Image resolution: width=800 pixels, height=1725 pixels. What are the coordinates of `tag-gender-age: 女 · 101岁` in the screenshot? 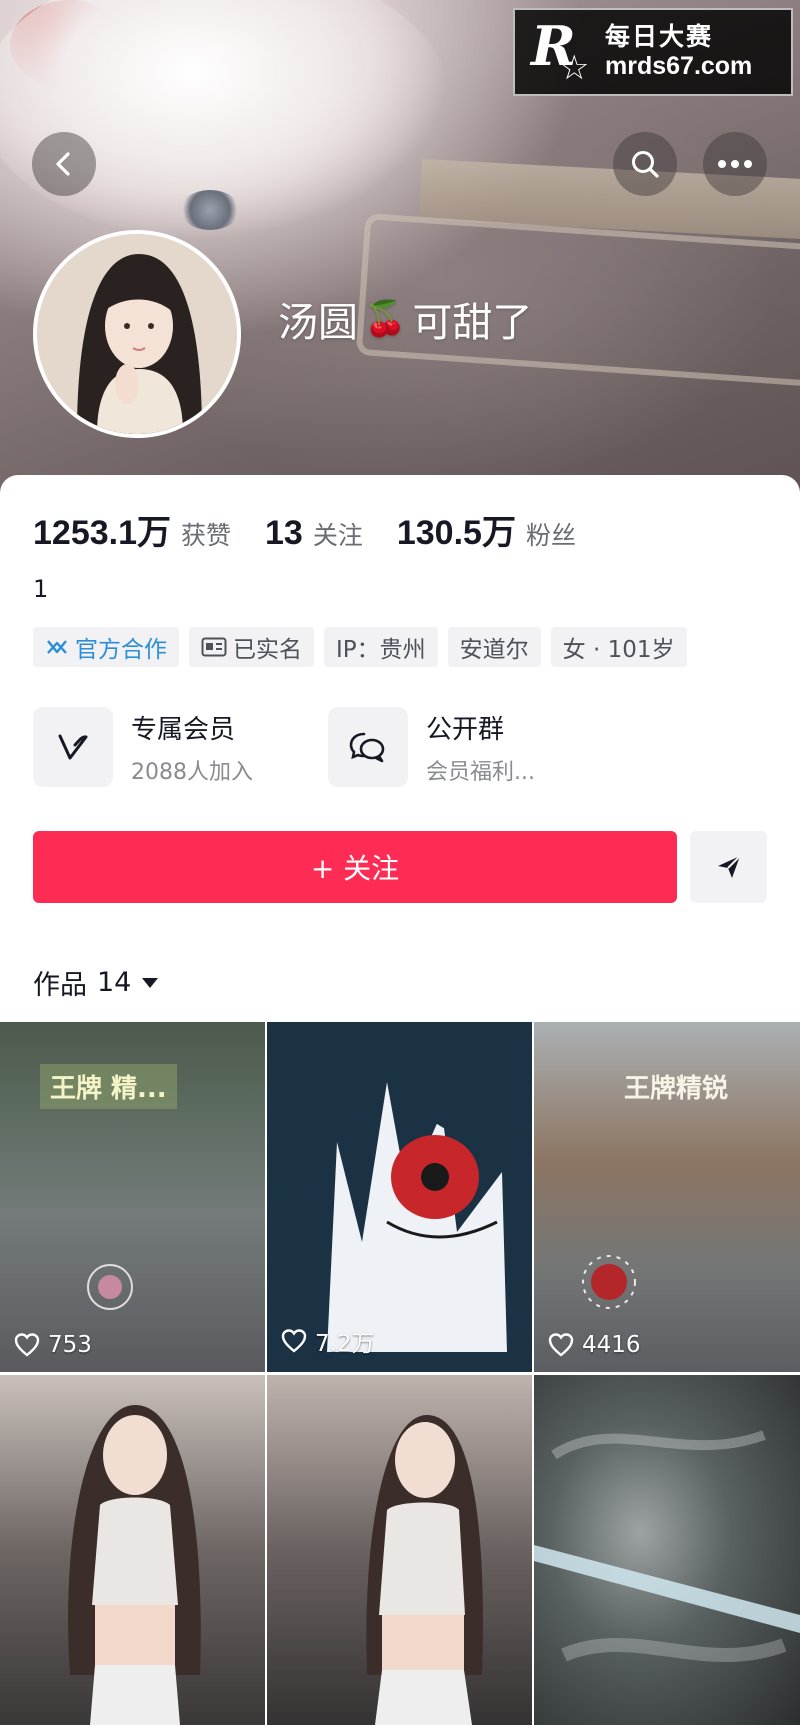 It's located at (618, 647).